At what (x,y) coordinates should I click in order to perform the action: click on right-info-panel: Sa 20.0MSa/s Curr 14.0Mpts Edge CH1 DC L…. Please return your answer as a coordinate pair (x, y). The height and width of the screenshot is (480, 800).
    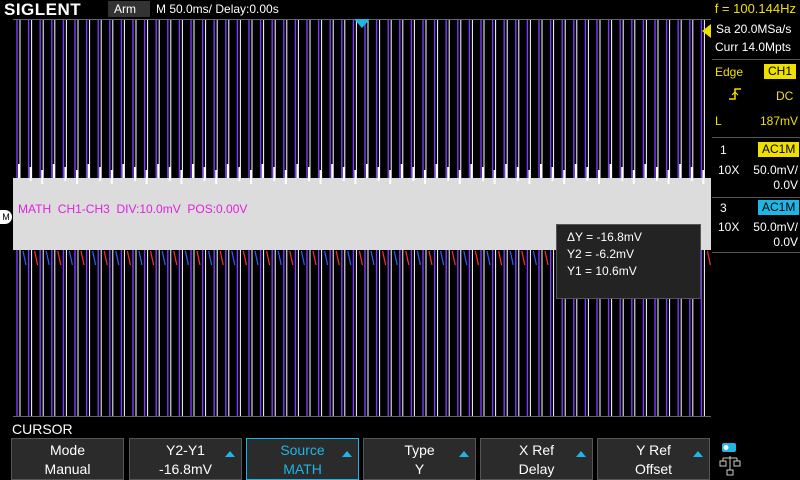
    Looking at the image, I should click on (751, 218).